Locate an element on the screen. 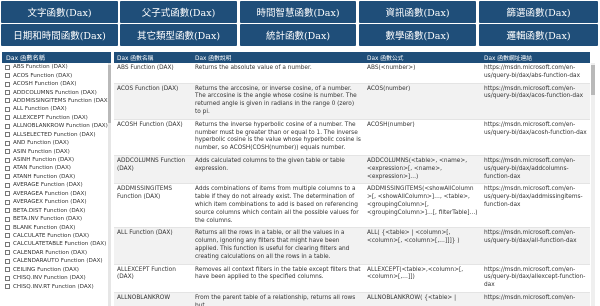  slicer-item: AVERAGE Function (DAX) is located at coordinates (56, 185).